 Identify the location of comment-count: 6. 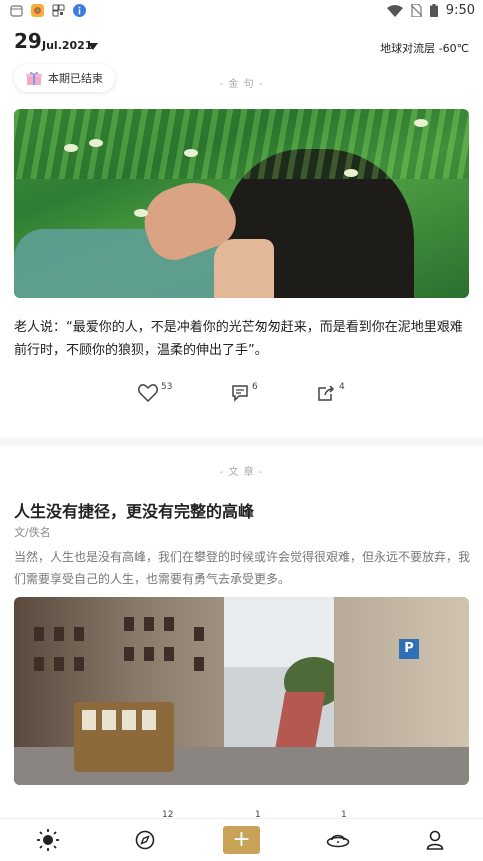
(255, 387).